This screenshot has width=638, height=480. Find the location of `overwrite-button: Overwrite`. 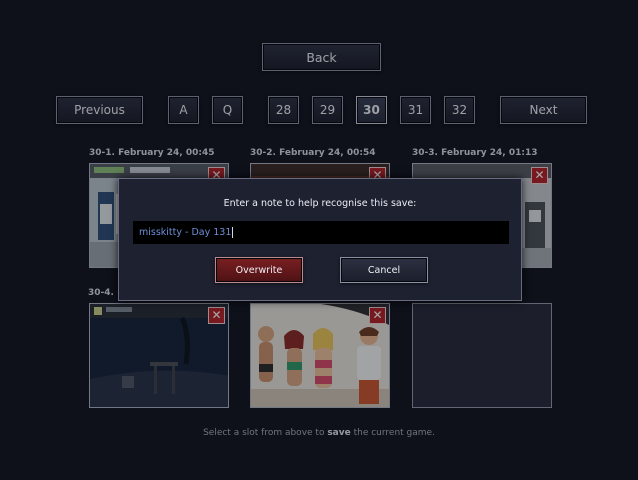

overwrite-button: Overwrite is located at coordinates (259, 270).